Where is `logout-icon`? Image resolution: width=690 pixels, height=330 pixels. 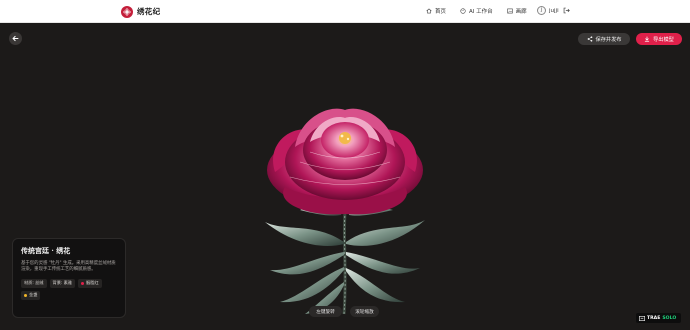 logout-icon is located at coordinates (566, 10).